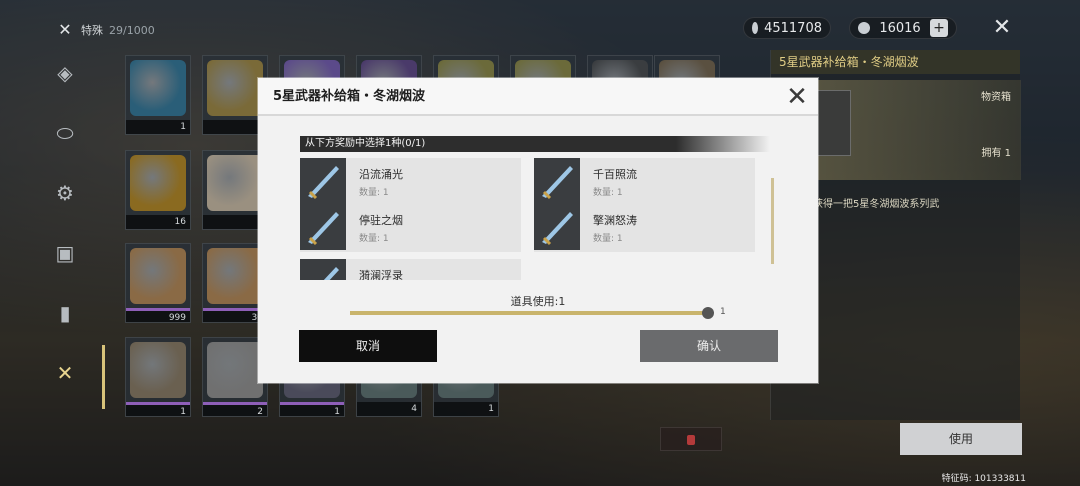  I want to click on detail-title: 5星武器补给箱・冬湖烟波, so click(895, 62).